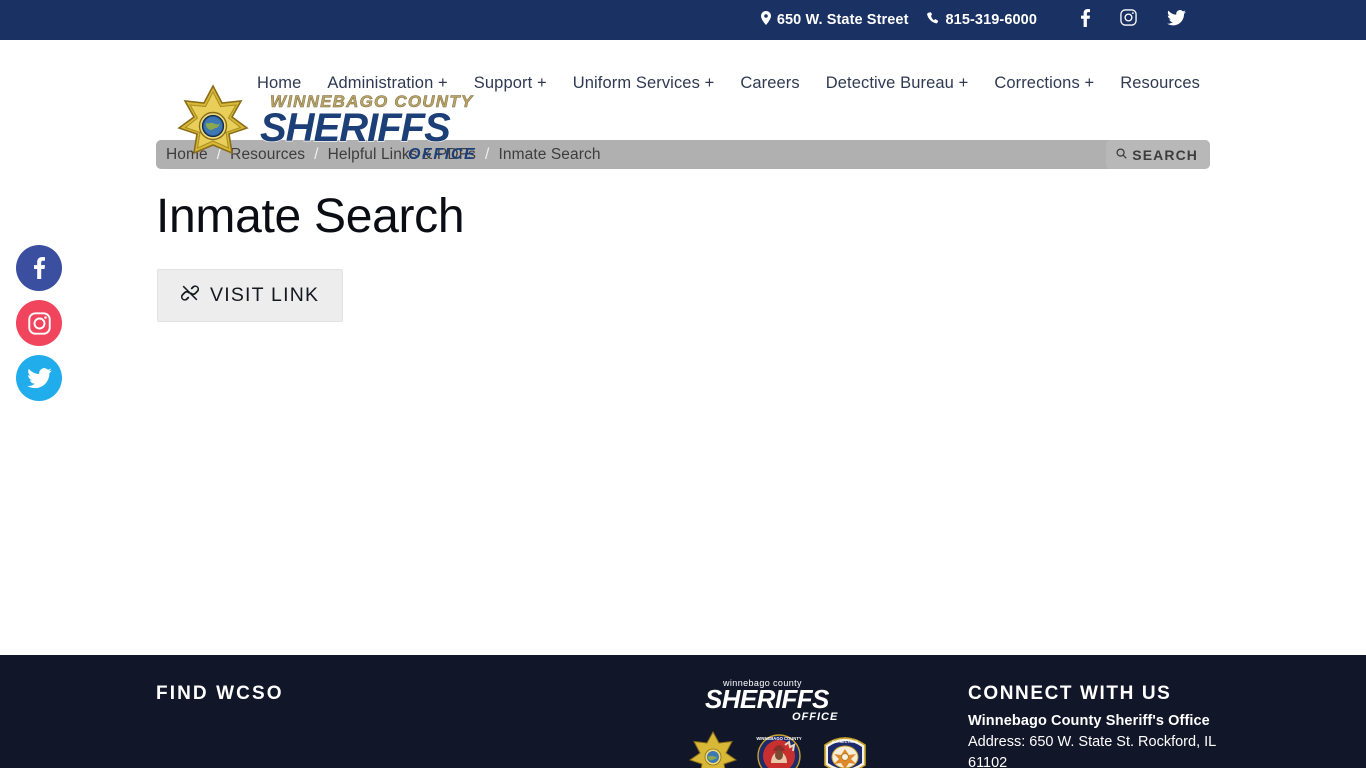 The height and width of the screenshot is (768, 1366). What do you see at coordinates (310, 216) in the screenshot?
I see `page-title: Inmate Search` at bounding box center [310, 216].